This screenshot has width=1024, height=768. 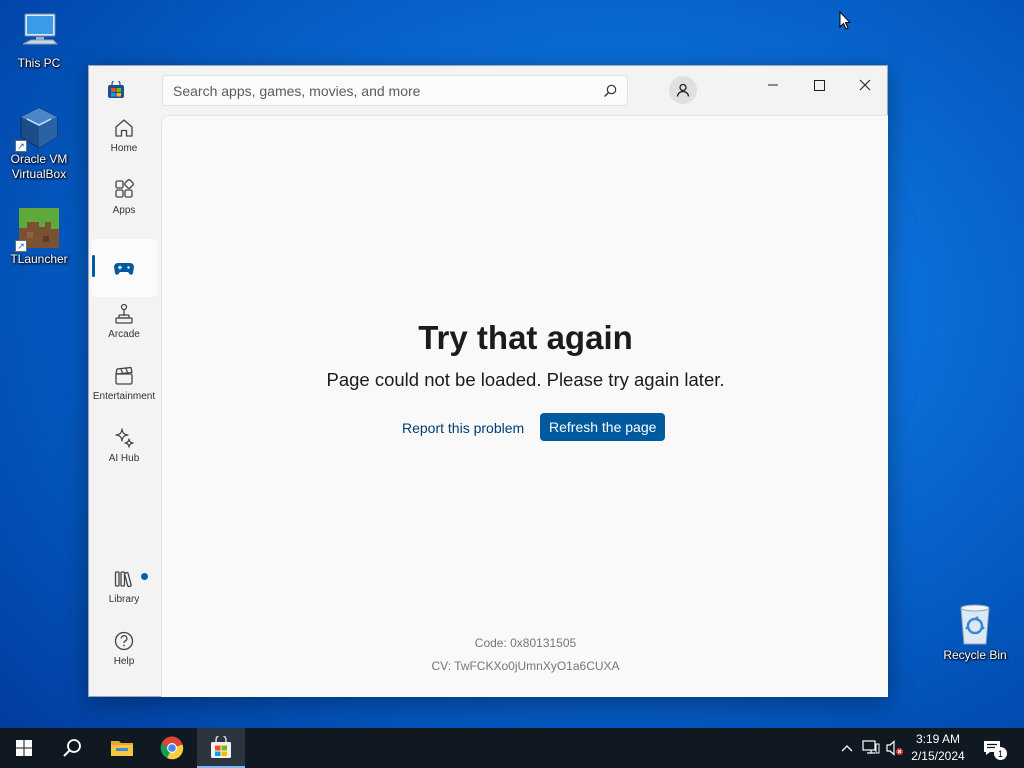 I want to click on volume-muted-icon, so click(x=894, y=748).